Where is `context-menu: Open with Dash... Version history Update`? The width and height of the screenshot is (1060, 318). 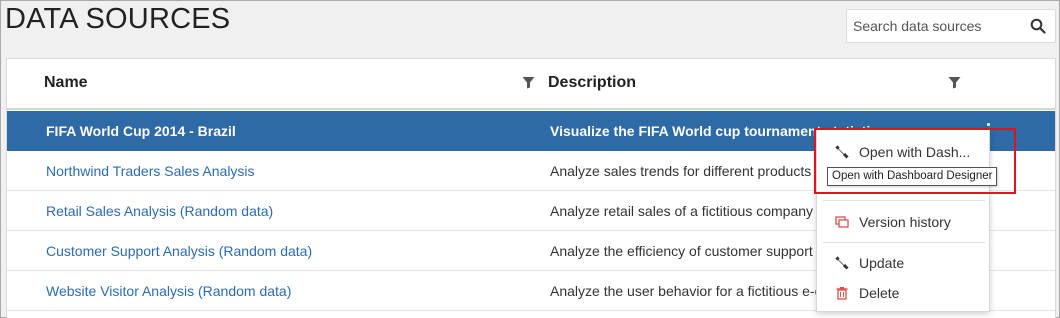
context-menu: Open with Dash... Version history Update is located at coordinates (903, 220).